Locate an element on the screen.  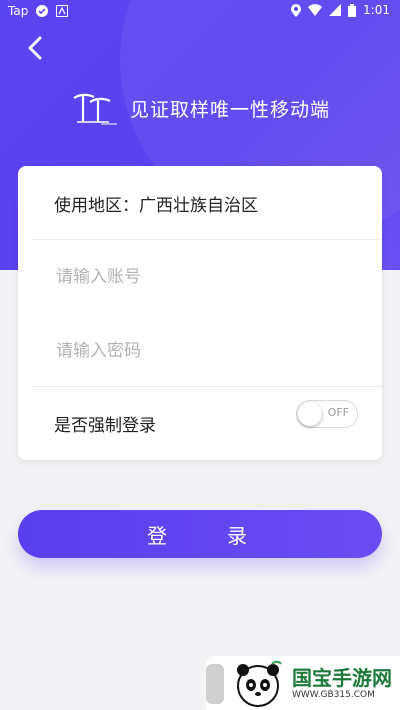
force-login-toggle: OFF is located at coordinates (327, 414).